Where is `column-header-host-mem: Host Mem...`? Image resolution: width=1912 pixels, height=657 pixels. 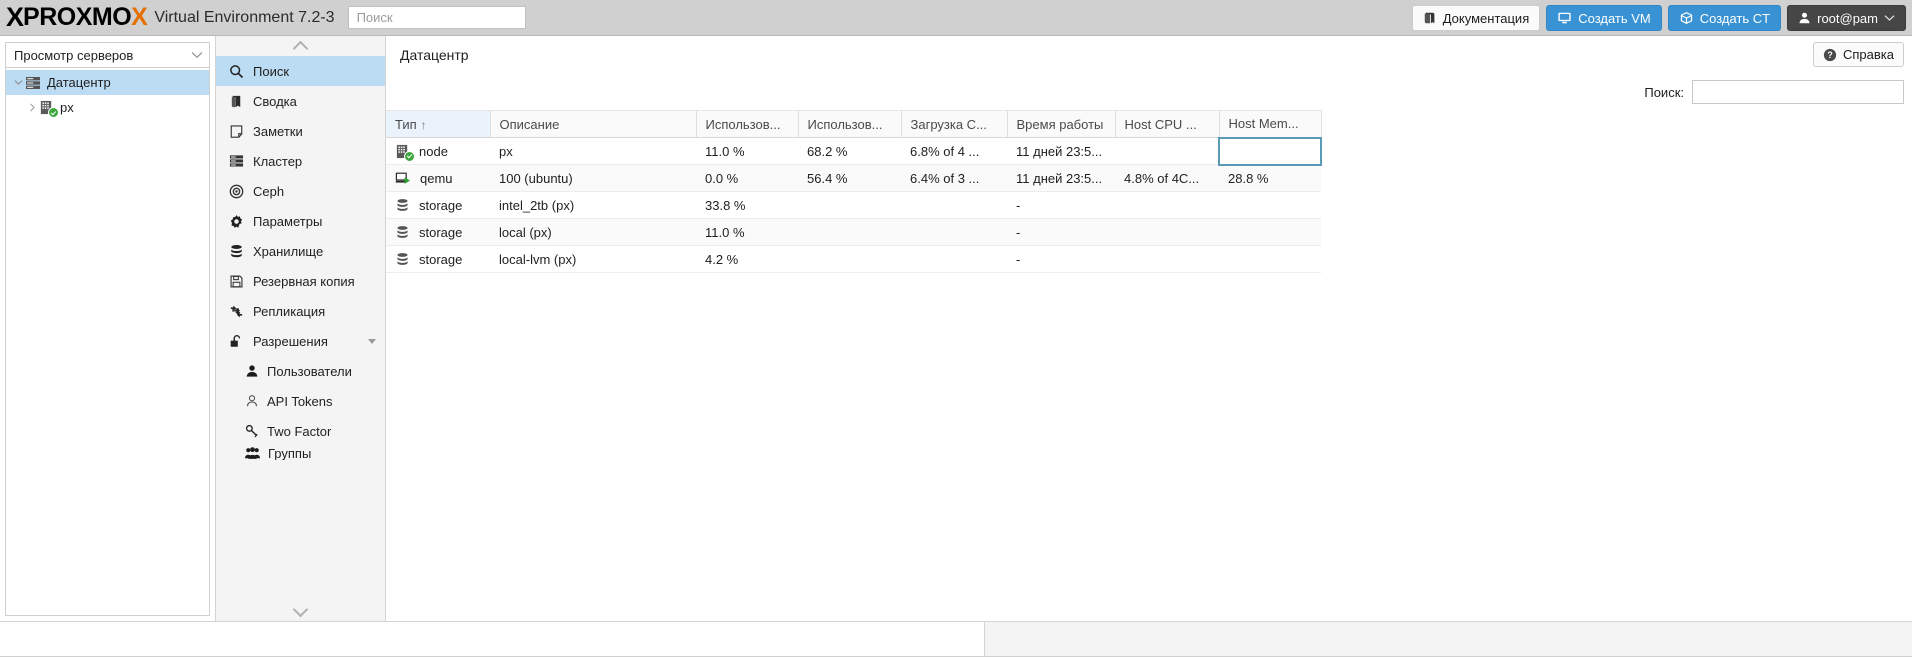
column-header-host-mem: Host Mem... is located at coordinates (1270, 124).